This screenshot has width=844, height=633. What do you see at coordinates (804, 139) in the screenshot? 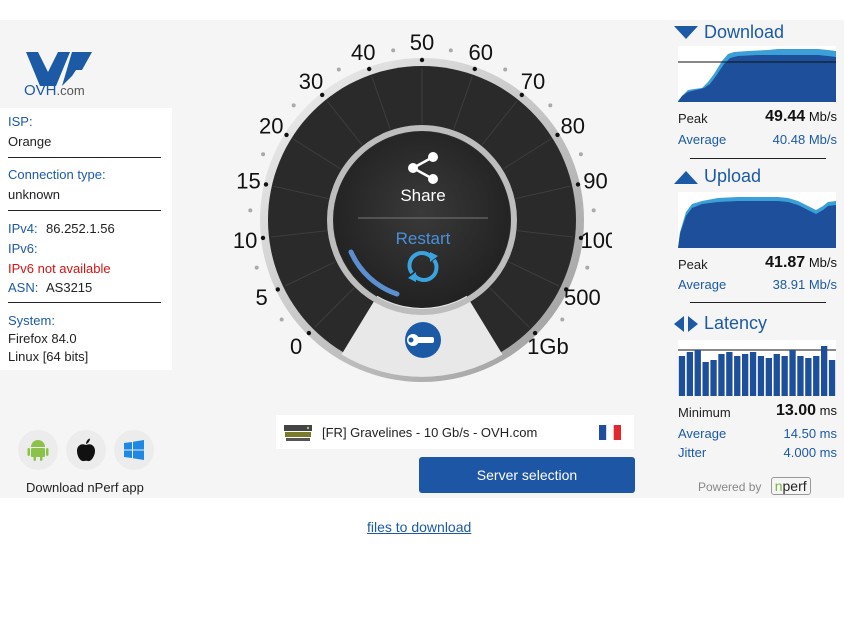
I see `download-average-value: 40.48 Mb/s` at bounding box center [804, 139].